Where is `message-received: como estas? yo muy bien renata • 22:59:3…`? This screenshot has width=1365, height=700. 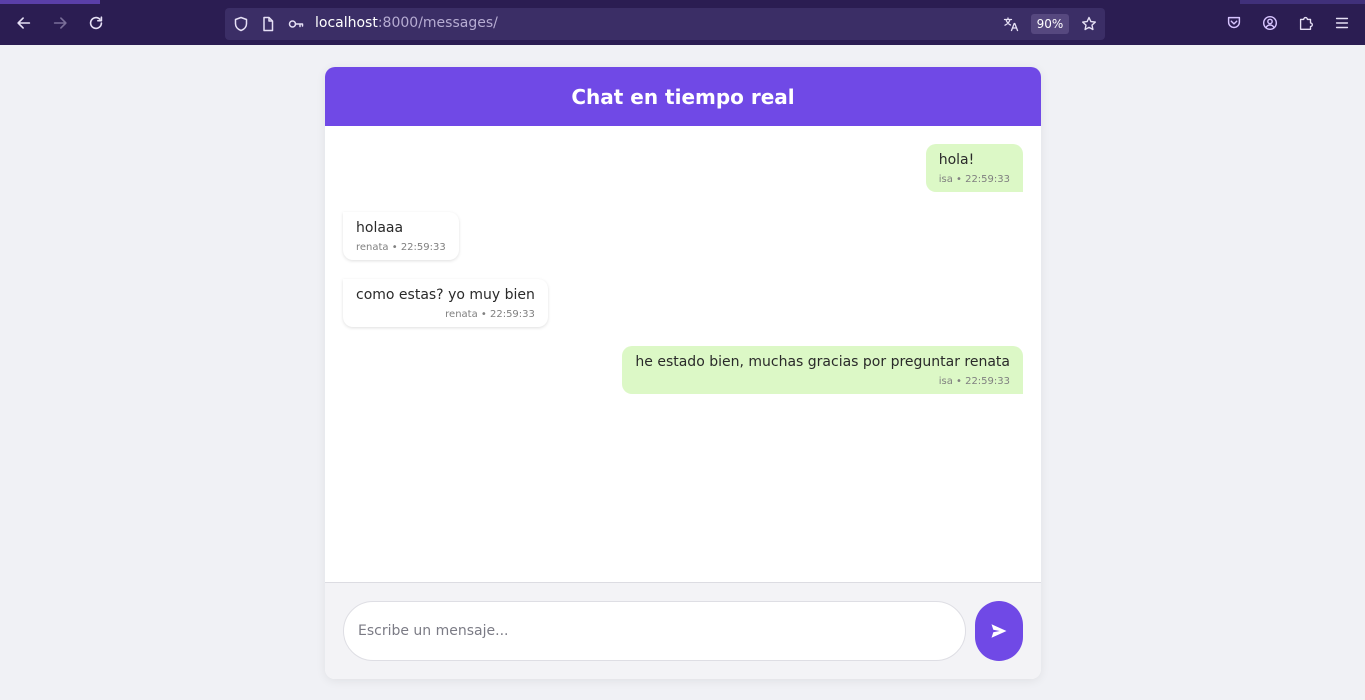
message-received: como estas? yo muy bien renata • 22:59:3… is located at coordinates (445, 303).